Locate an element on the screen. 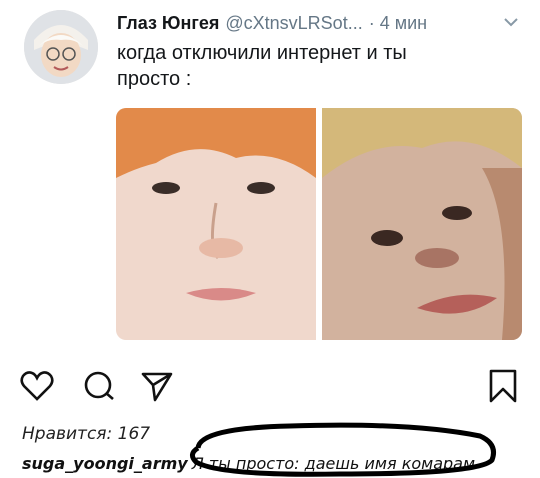 This screenshot has width=540, height=478. caption-username: suga_yoongi_army is located at coordinates (105, 463).